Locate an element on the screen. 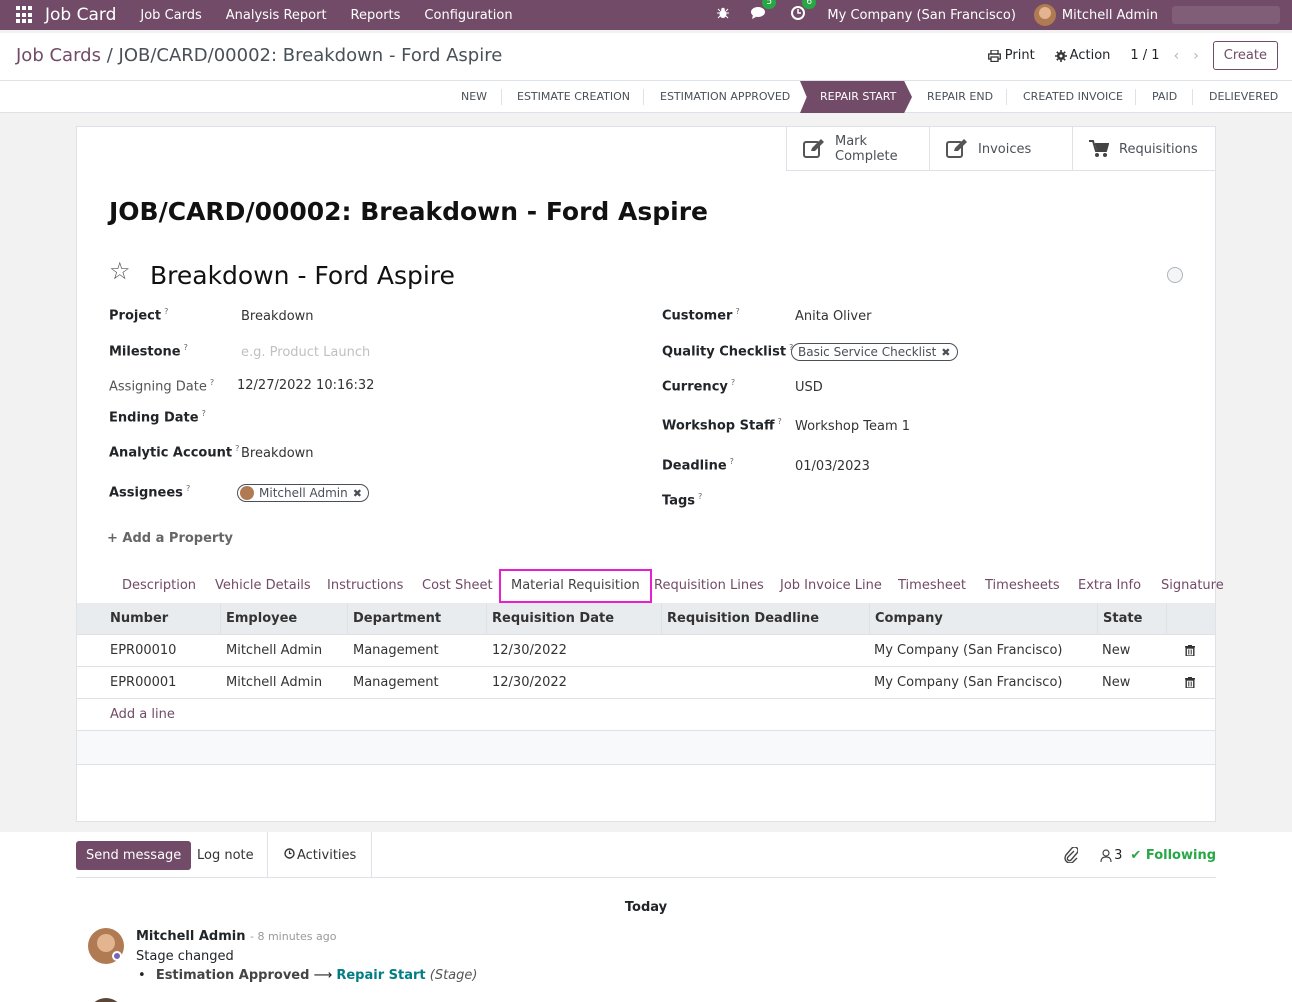 The width and height of the screenshot is (1292, 1002). stage-created-invoice: CREATED INVOICE is located at coordinates (1073, 97).